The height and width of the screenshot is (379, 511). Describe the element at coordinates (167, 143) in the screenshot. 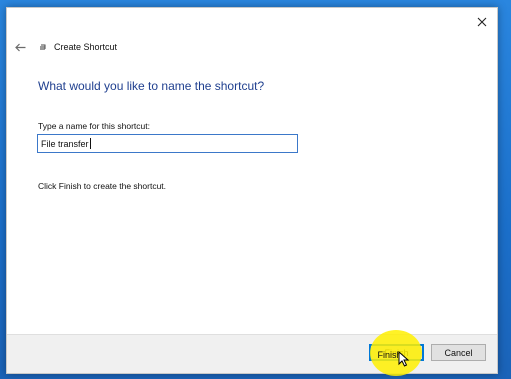

I see `shortcut-name-input: File transfer` at that location.